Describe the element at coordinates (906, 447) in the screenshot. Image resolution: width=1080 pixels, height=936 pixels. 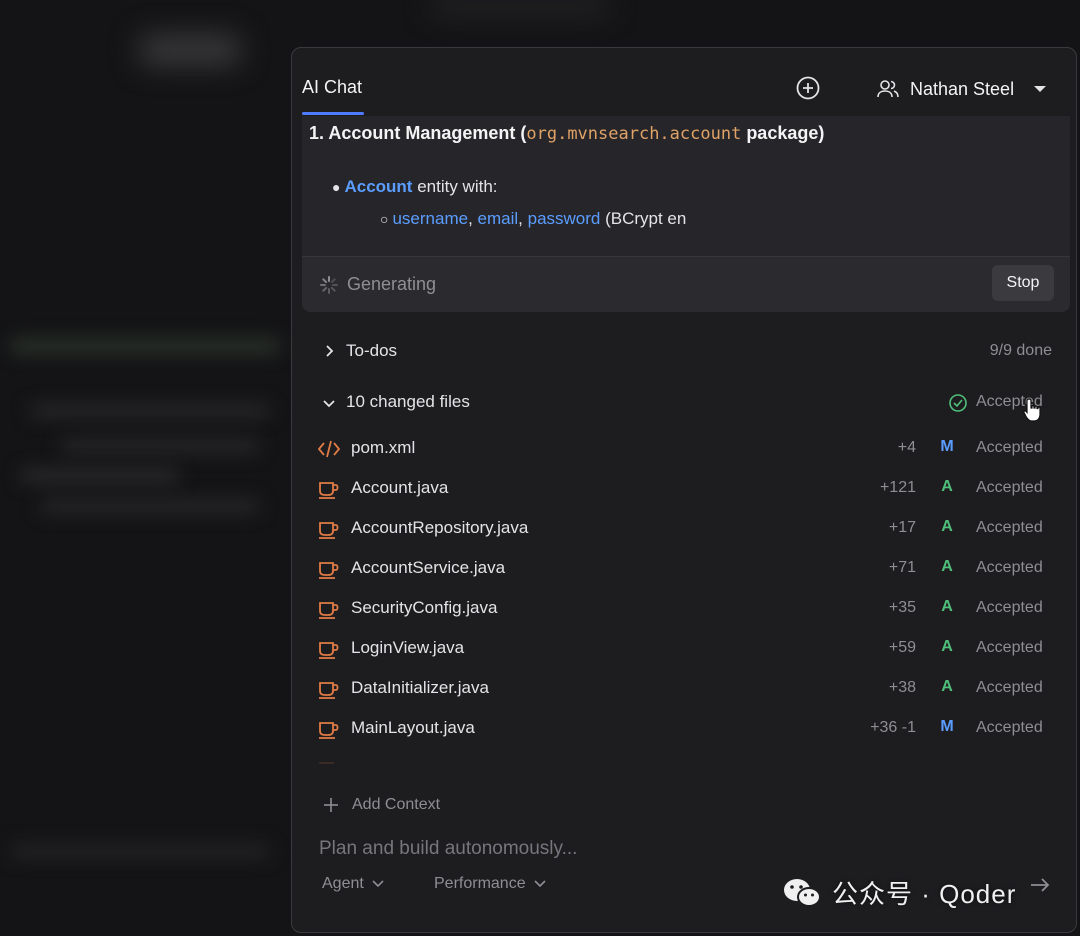
I see `file-diff: +4` at that location.